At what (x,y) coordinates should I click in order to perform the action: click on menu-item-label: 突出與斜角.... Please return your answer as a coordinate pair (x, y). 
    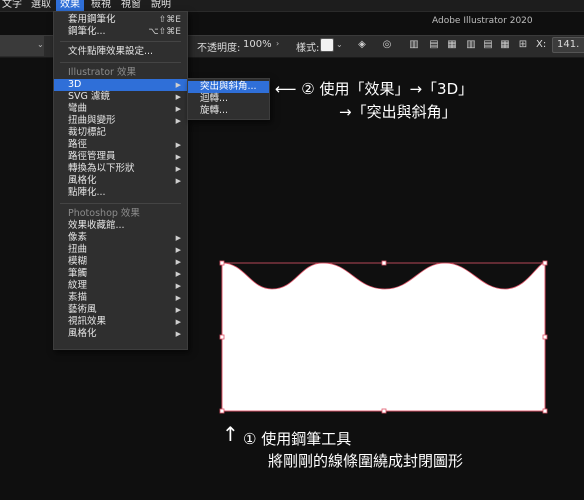
    Looking at the image, I should click on (228, 86).